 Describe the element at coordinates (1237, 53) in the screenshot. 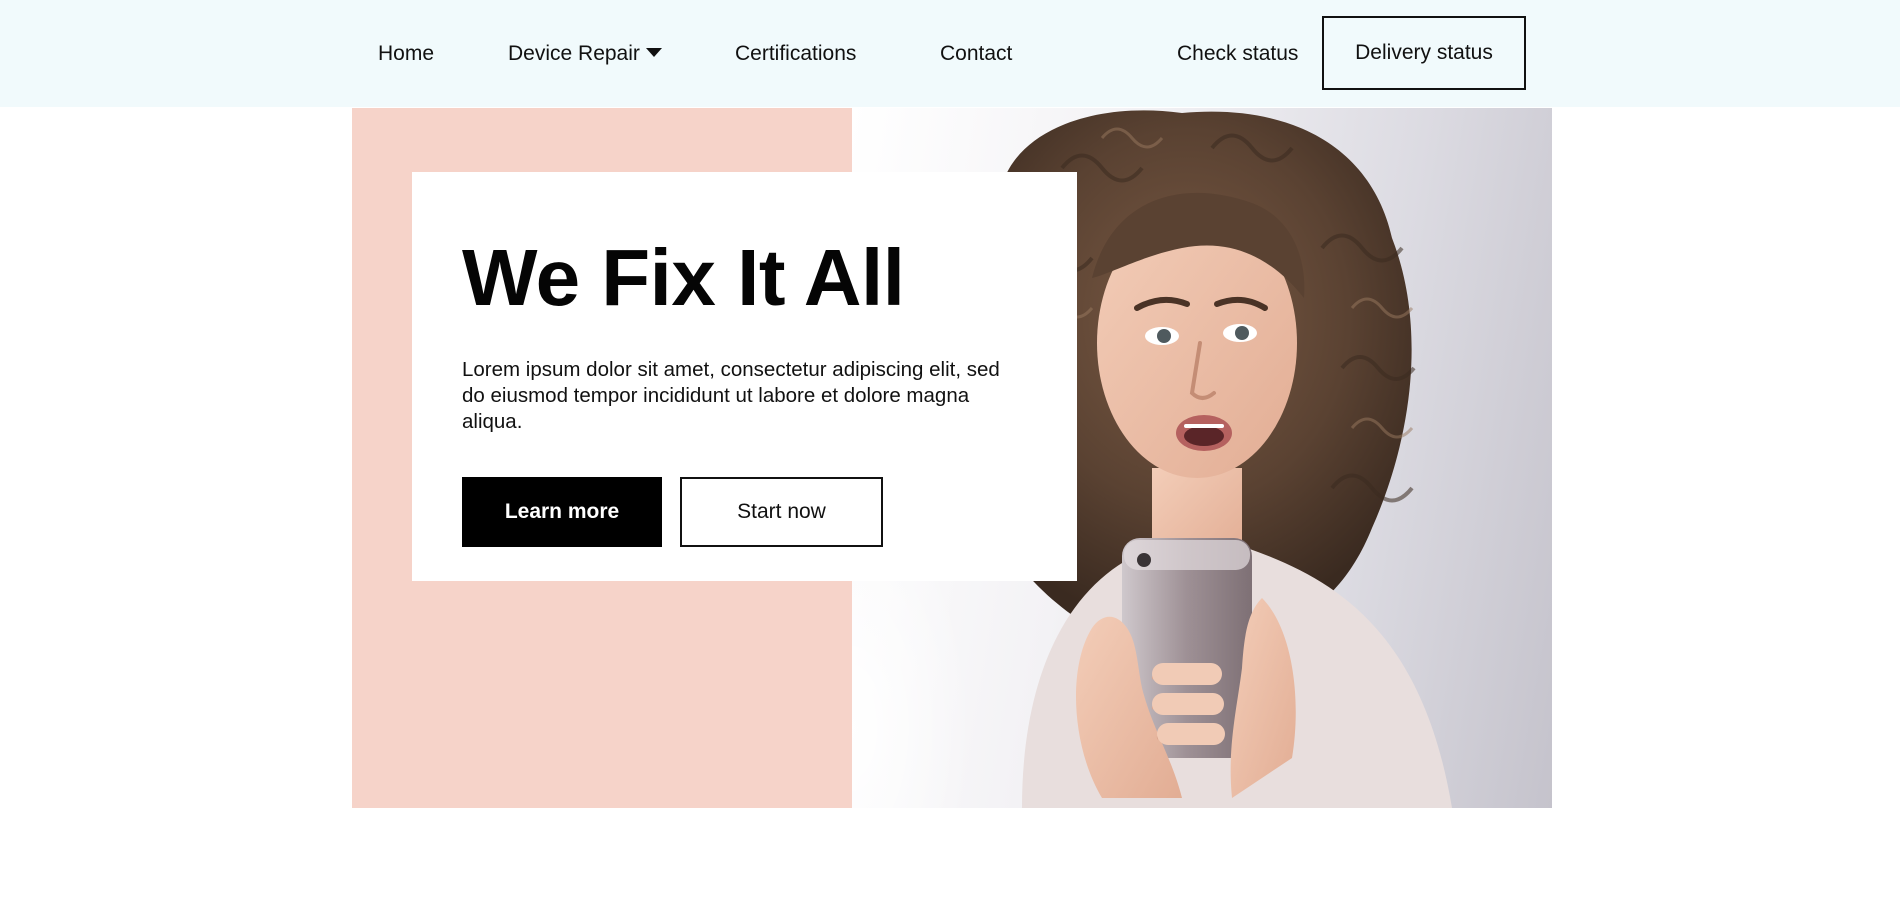

I see `nav-check-status-link: Check status` at that location.